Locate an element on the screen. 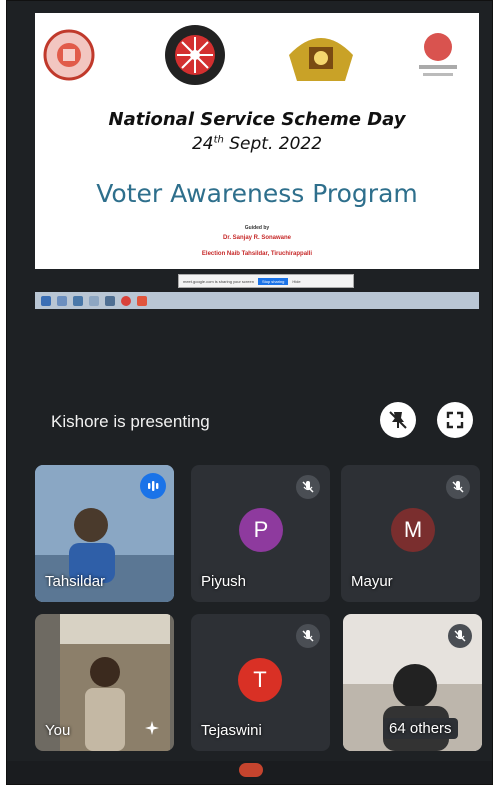  voter-logo-icon is located at coordinates (438, 54).